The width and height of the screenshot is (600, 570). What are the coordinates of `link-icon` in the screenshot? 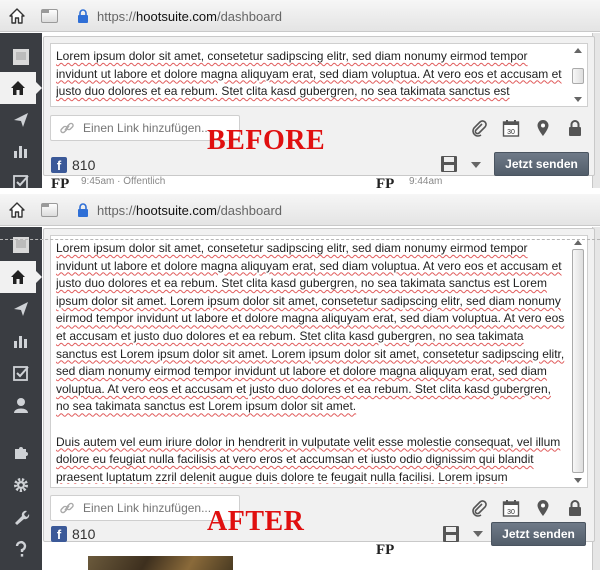 It's located at (67, 128).